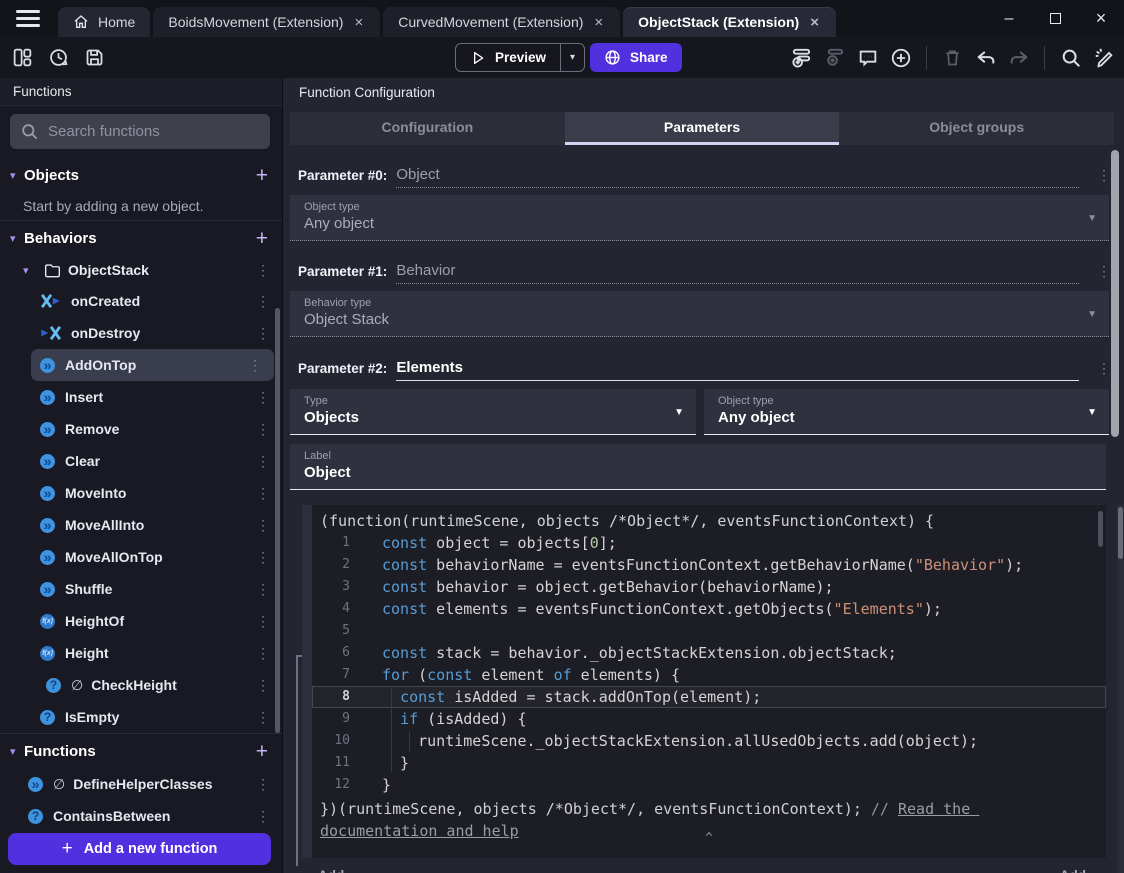 The height and width of the screenshot is (873, 1124). What do you see at coordinates (141, 429) in the screenshot?
I see `function-item-remove: » Remove ⋮` at bounding box center [141, 429].